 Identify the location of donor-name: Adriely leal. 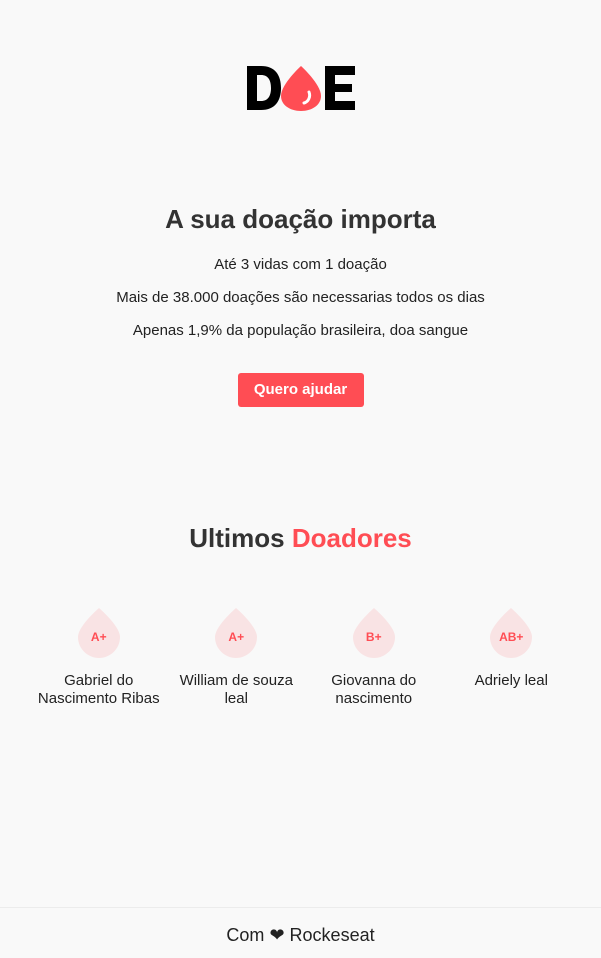
(511, 680).